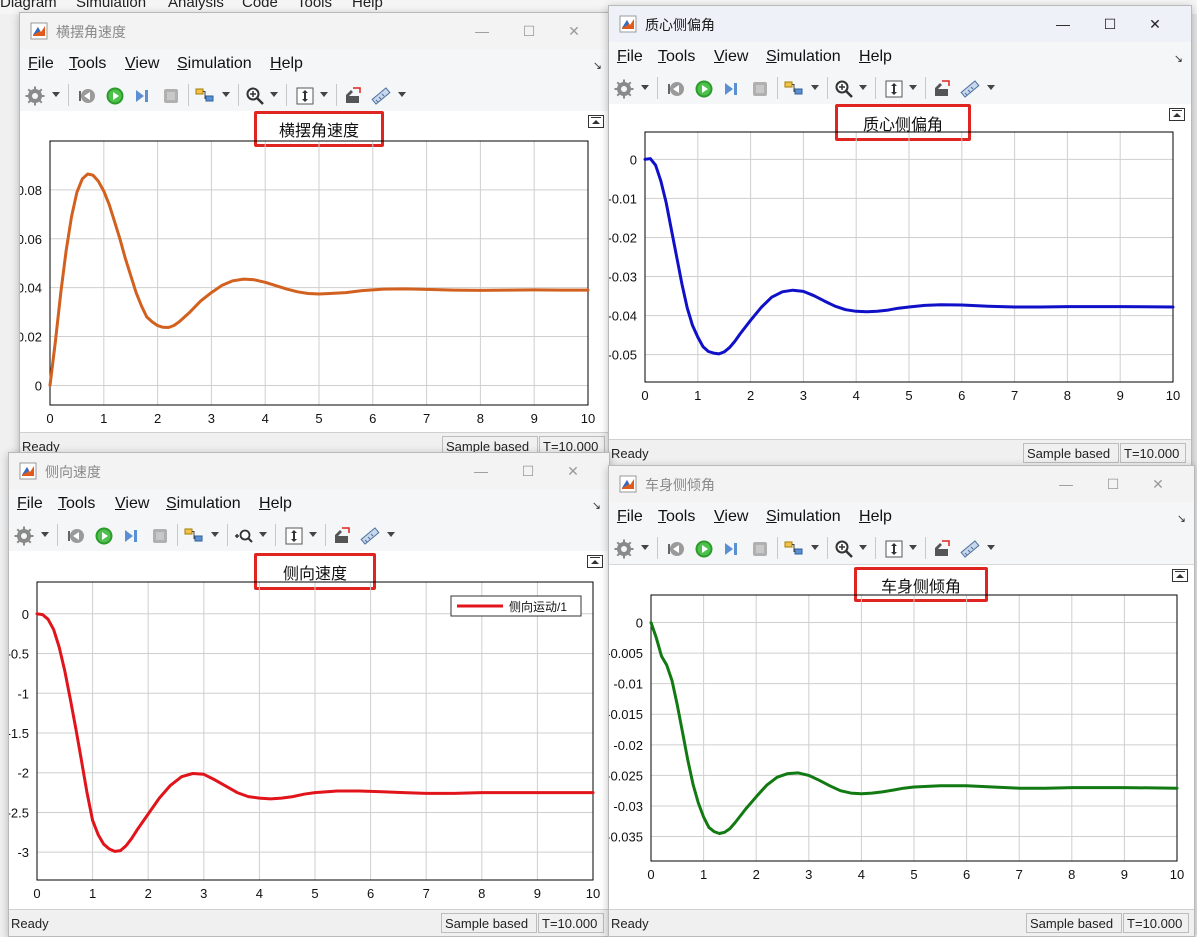 This screenshot has height=937, width=1197. What do you see at coordinates (315, 31) in the screenshot?
I see `title-bar: 横摆角速度 — ☐ ✕` at bounding box center [315, 31].